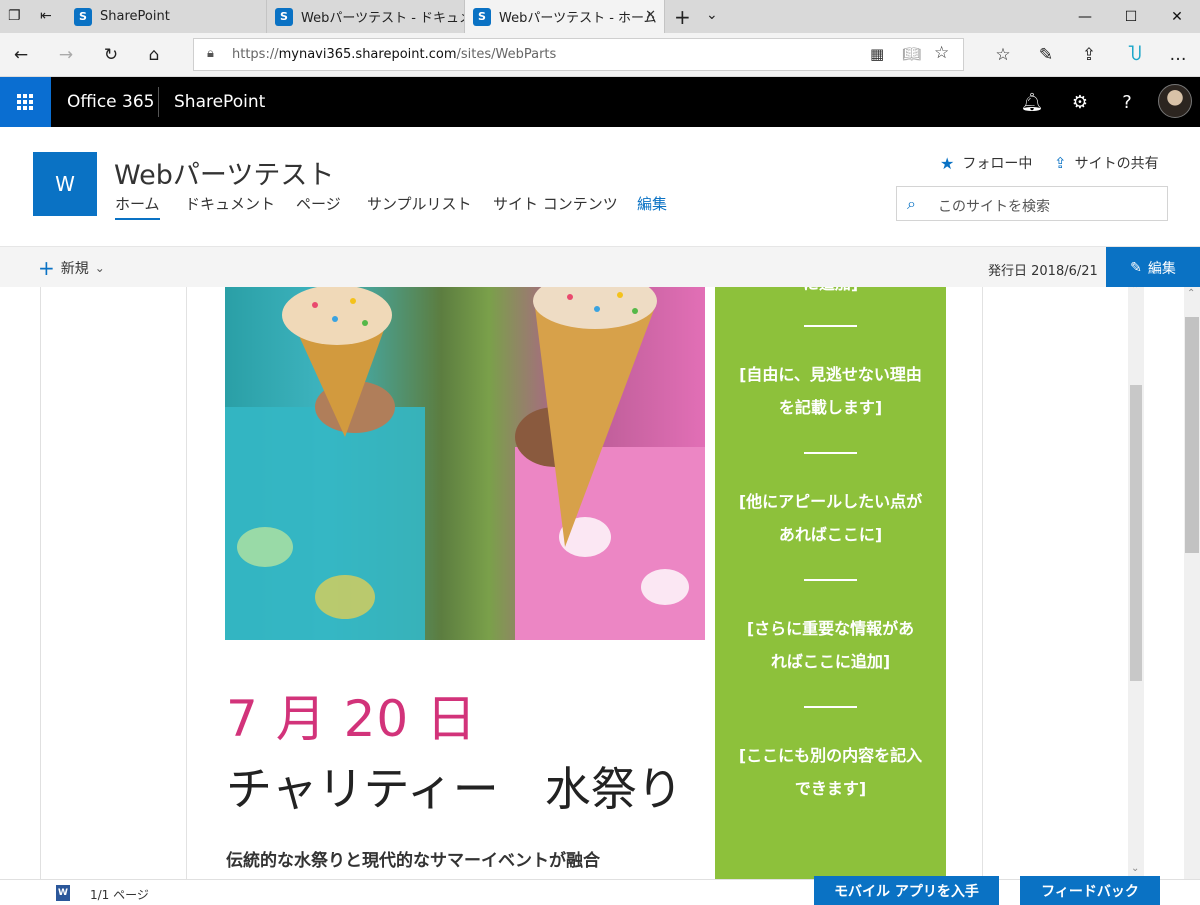  What do you see at coordinates (877, 54) in the screenshot?
I see `qr-code-icon: ▦` at bounding box center [877, 54].